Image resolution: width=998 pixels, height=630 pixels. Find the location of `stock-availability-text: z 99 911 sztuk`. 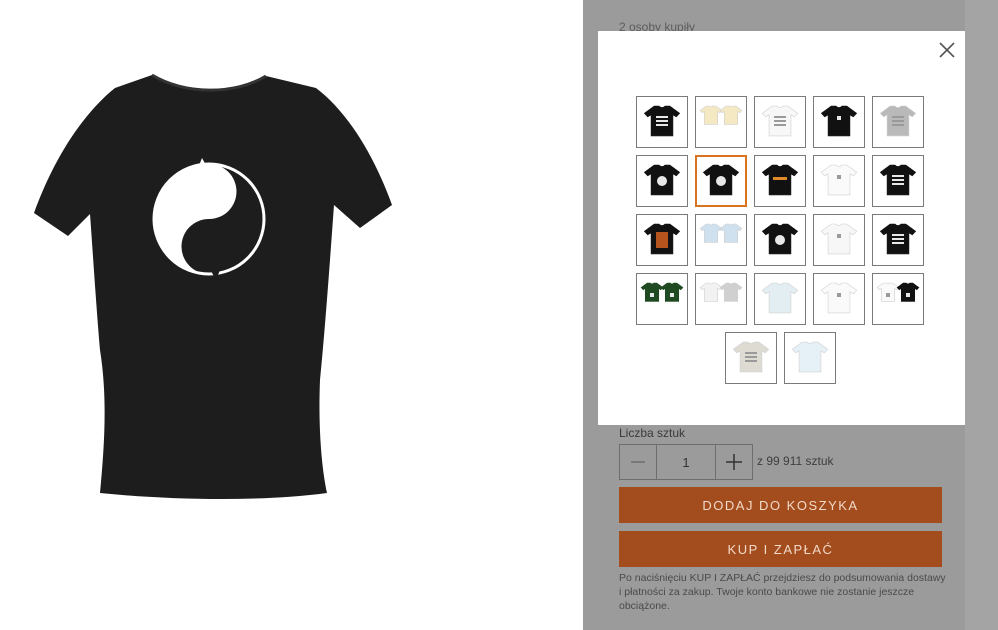

stock-availability-text: z 99 911 sztuk is located at coordinates (795, 461).